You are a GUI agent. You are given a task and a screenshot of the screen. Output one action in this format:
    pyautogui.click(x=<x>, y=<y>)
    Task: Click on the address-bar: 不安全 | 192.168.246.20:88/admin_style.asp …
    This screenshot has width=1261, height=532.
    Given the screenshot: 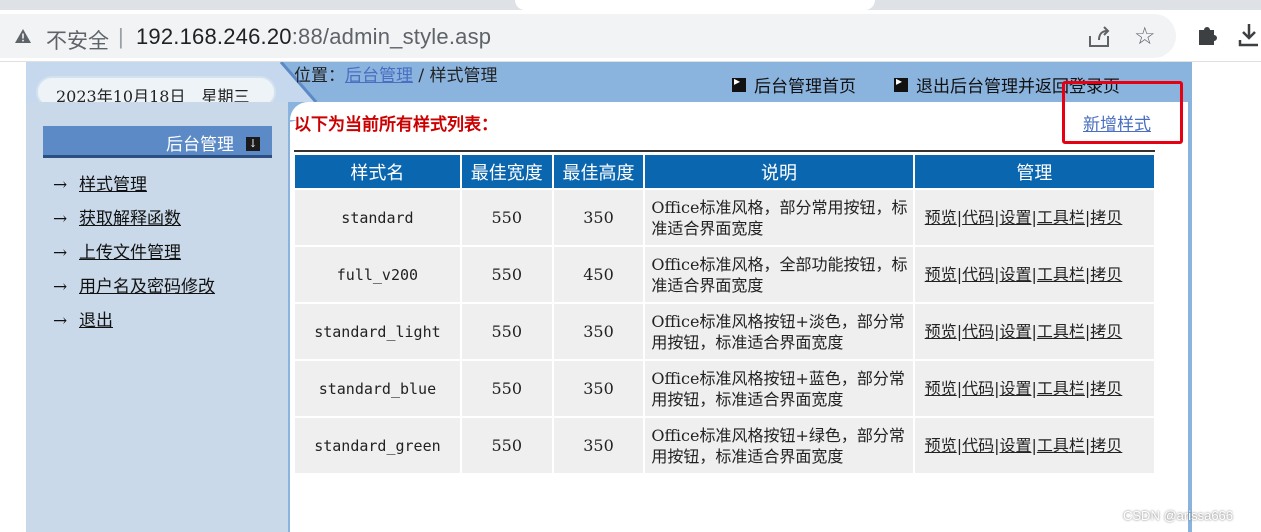 What is the action you would take?
    pyautogui.click(x=588, y=36)
    